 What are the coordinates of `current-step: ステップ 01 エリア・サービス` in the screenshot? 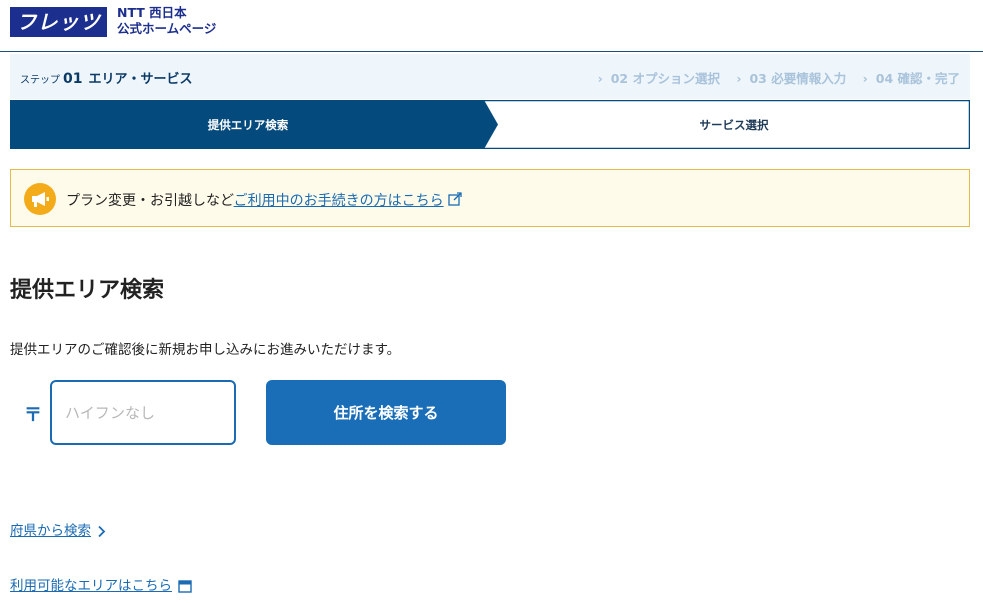 It's located at (106, 77).